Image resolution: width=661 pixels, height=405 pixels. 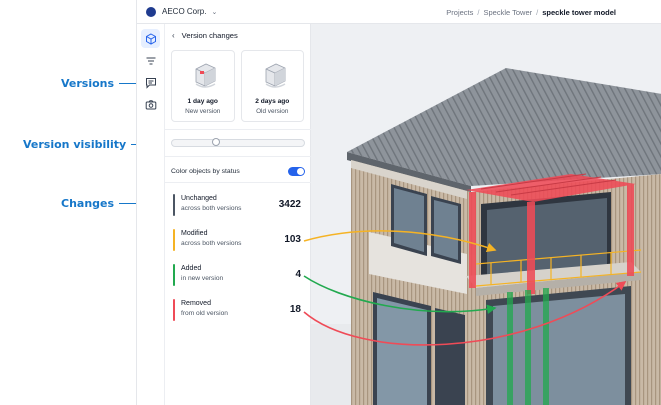 I want to click on breadcrumb-model: speckle tower model, so click(x=579, y=12).